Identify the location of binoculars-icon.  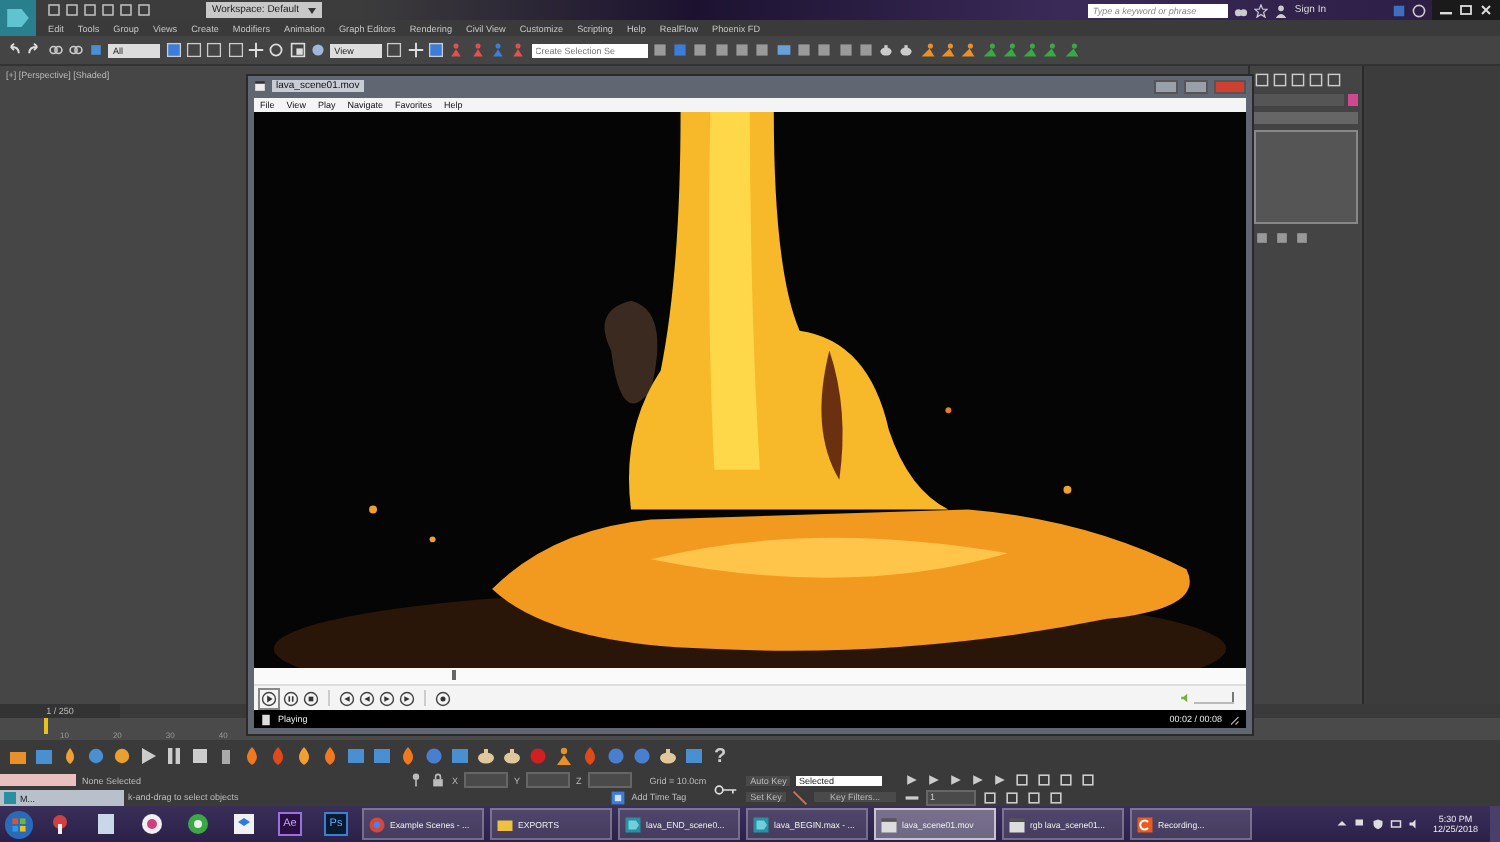
(1241, 10).